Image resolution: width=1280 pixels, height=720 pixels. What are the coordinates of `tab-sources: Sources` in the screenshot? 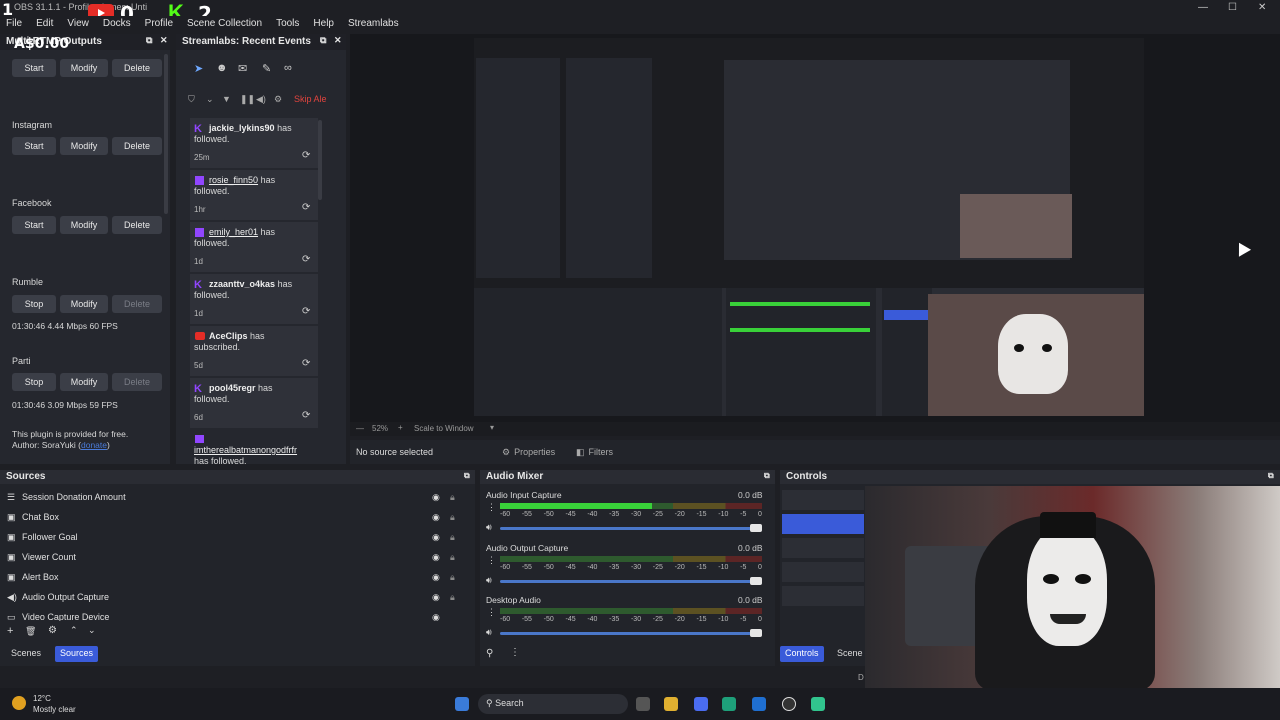 It's located at (77, 654).